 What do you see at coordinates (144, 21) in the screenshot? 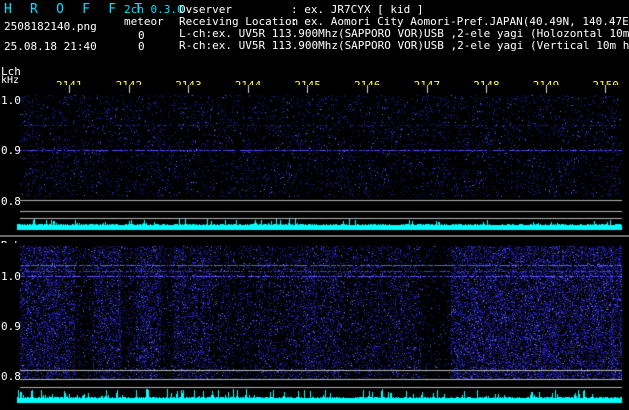
I see `category-label: meteor` at bounding box center [144, 21].